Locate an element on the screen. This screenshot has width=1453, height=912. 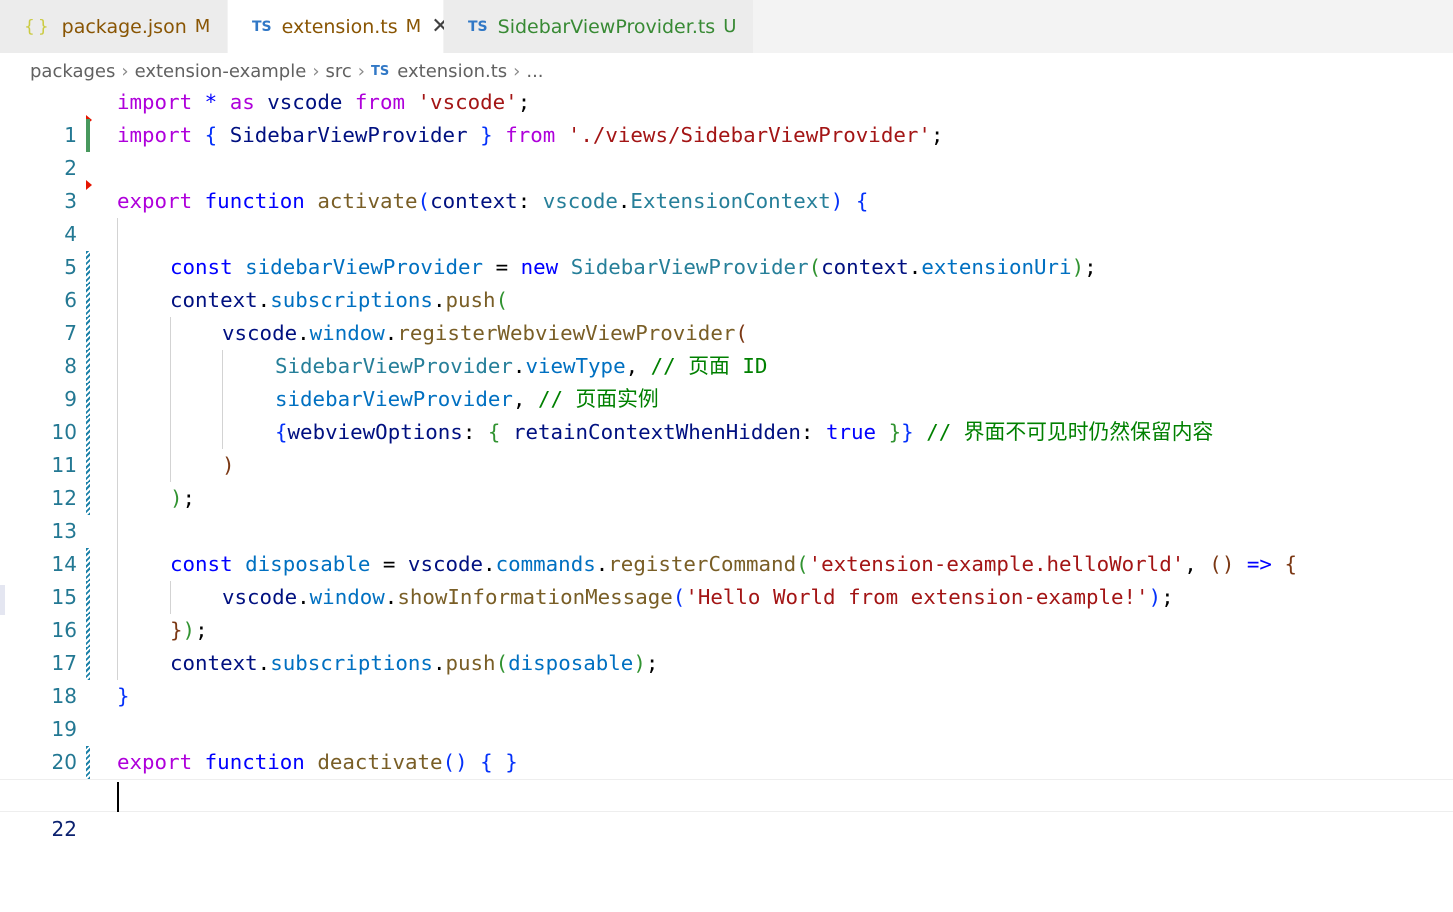
text-cursor is located at coordinates (118, 797).